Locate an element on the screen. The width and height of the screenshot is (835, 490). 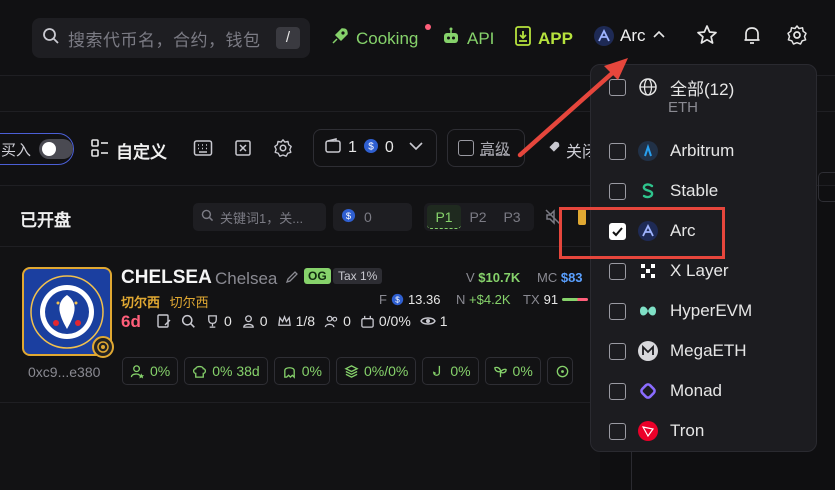
search-box: 搜索代币名，合约，钱包 / is located at coordinates (171, 38).